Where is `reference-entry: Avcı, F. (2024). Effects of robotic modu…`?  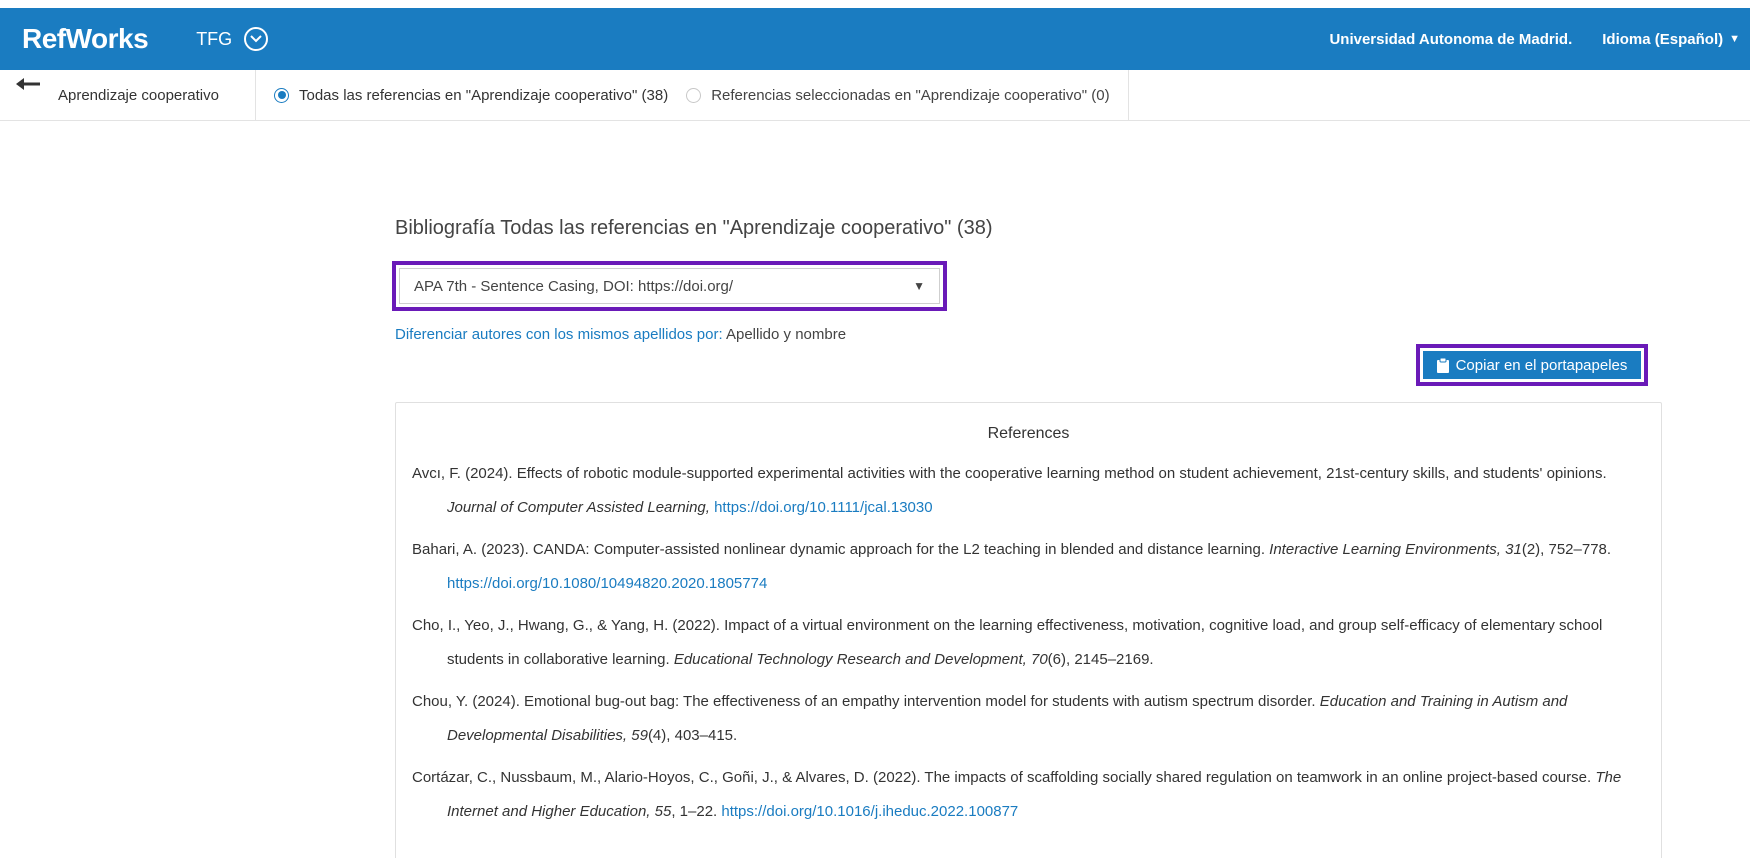 reference-entry: Avcı, F. (2024). Effects of robotic modu… is located at coordinates (1026, 491).